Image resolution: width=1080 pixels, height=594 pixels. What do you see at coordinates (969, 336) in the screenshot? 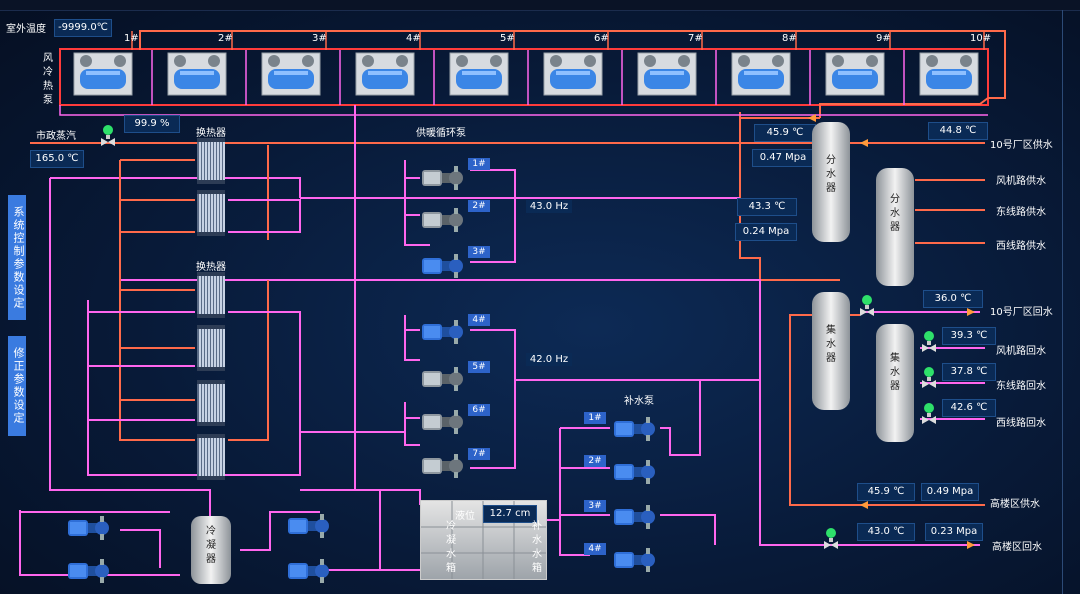
I see `fan-road-return-temp: 39.3 ℃` at bounding box center [969, 336].